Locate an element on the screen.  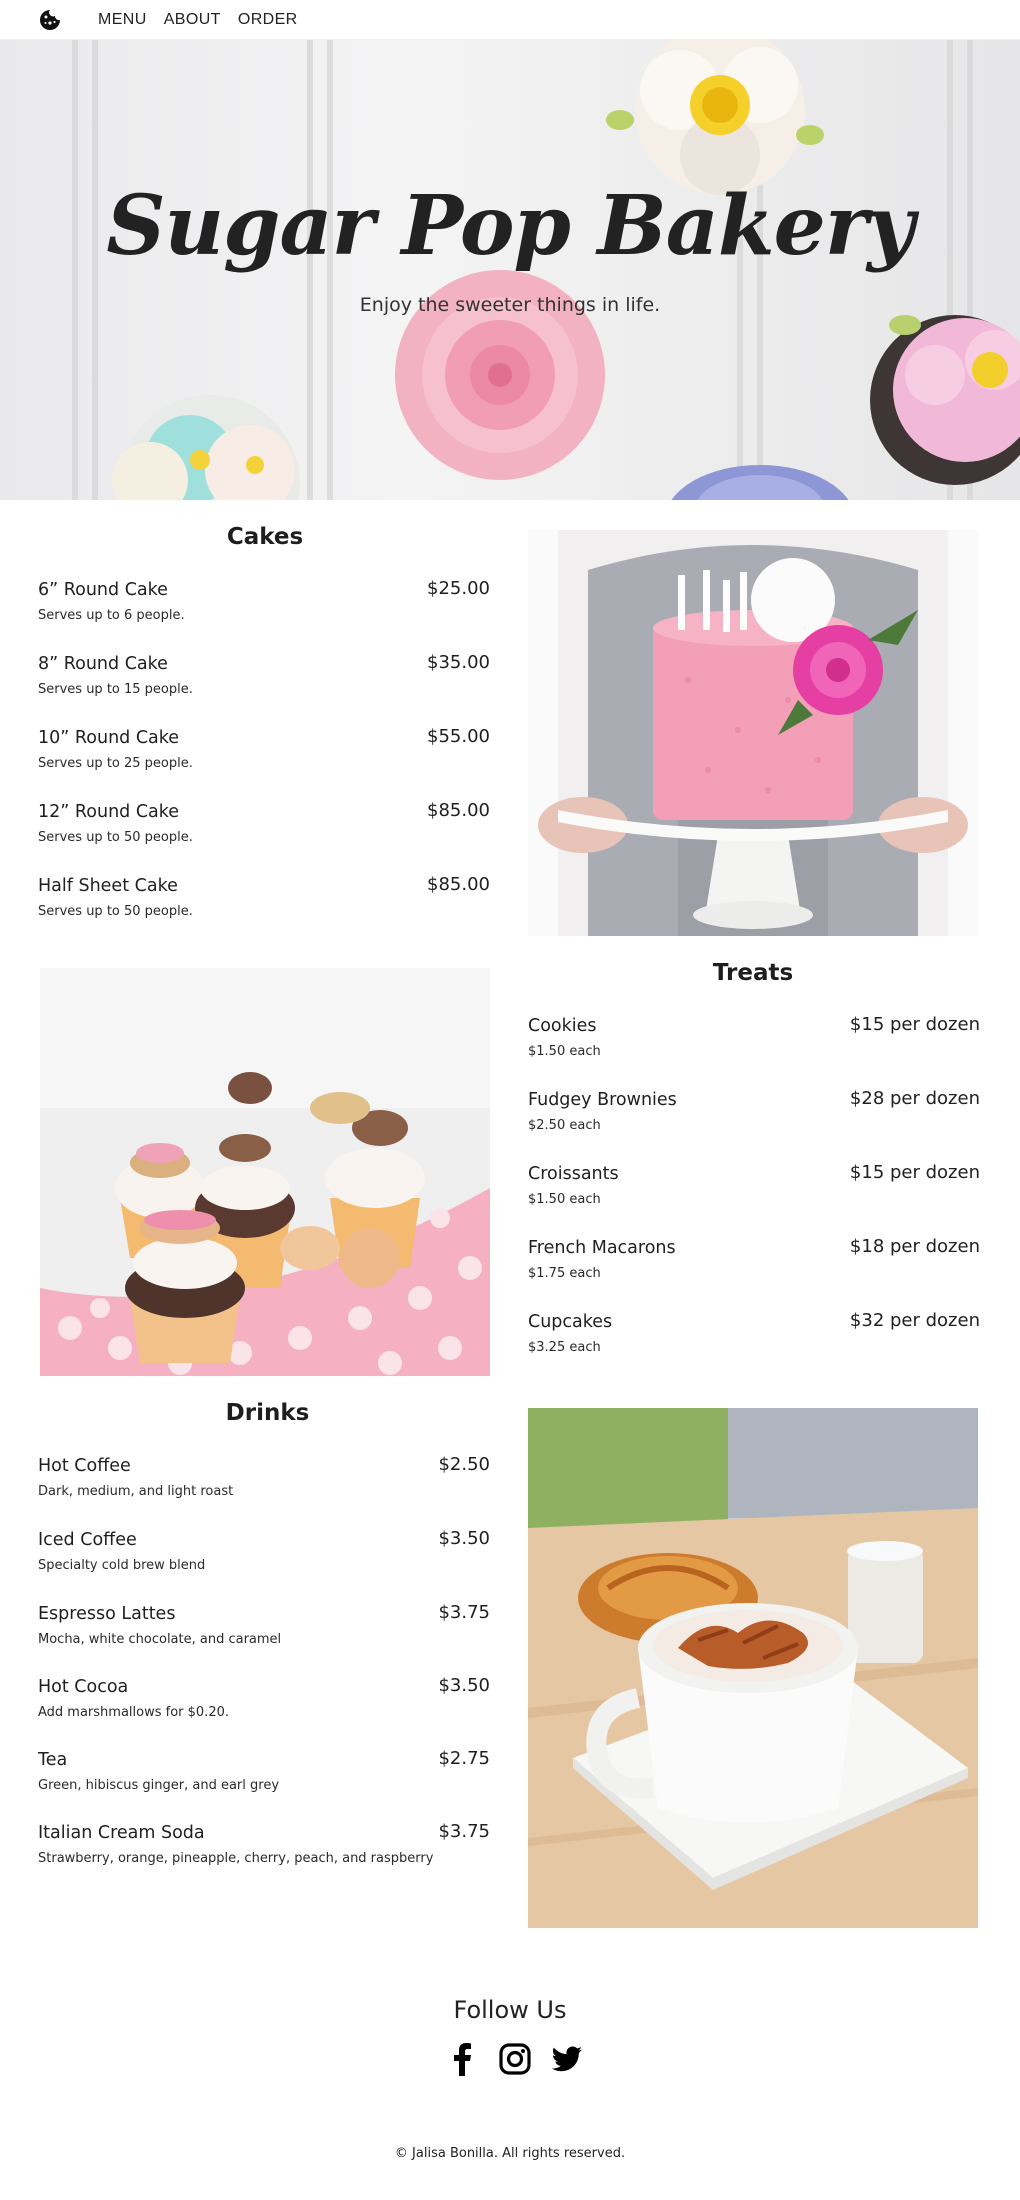
item-name: Half Sheet Cake is located at coordinates (108, 886).